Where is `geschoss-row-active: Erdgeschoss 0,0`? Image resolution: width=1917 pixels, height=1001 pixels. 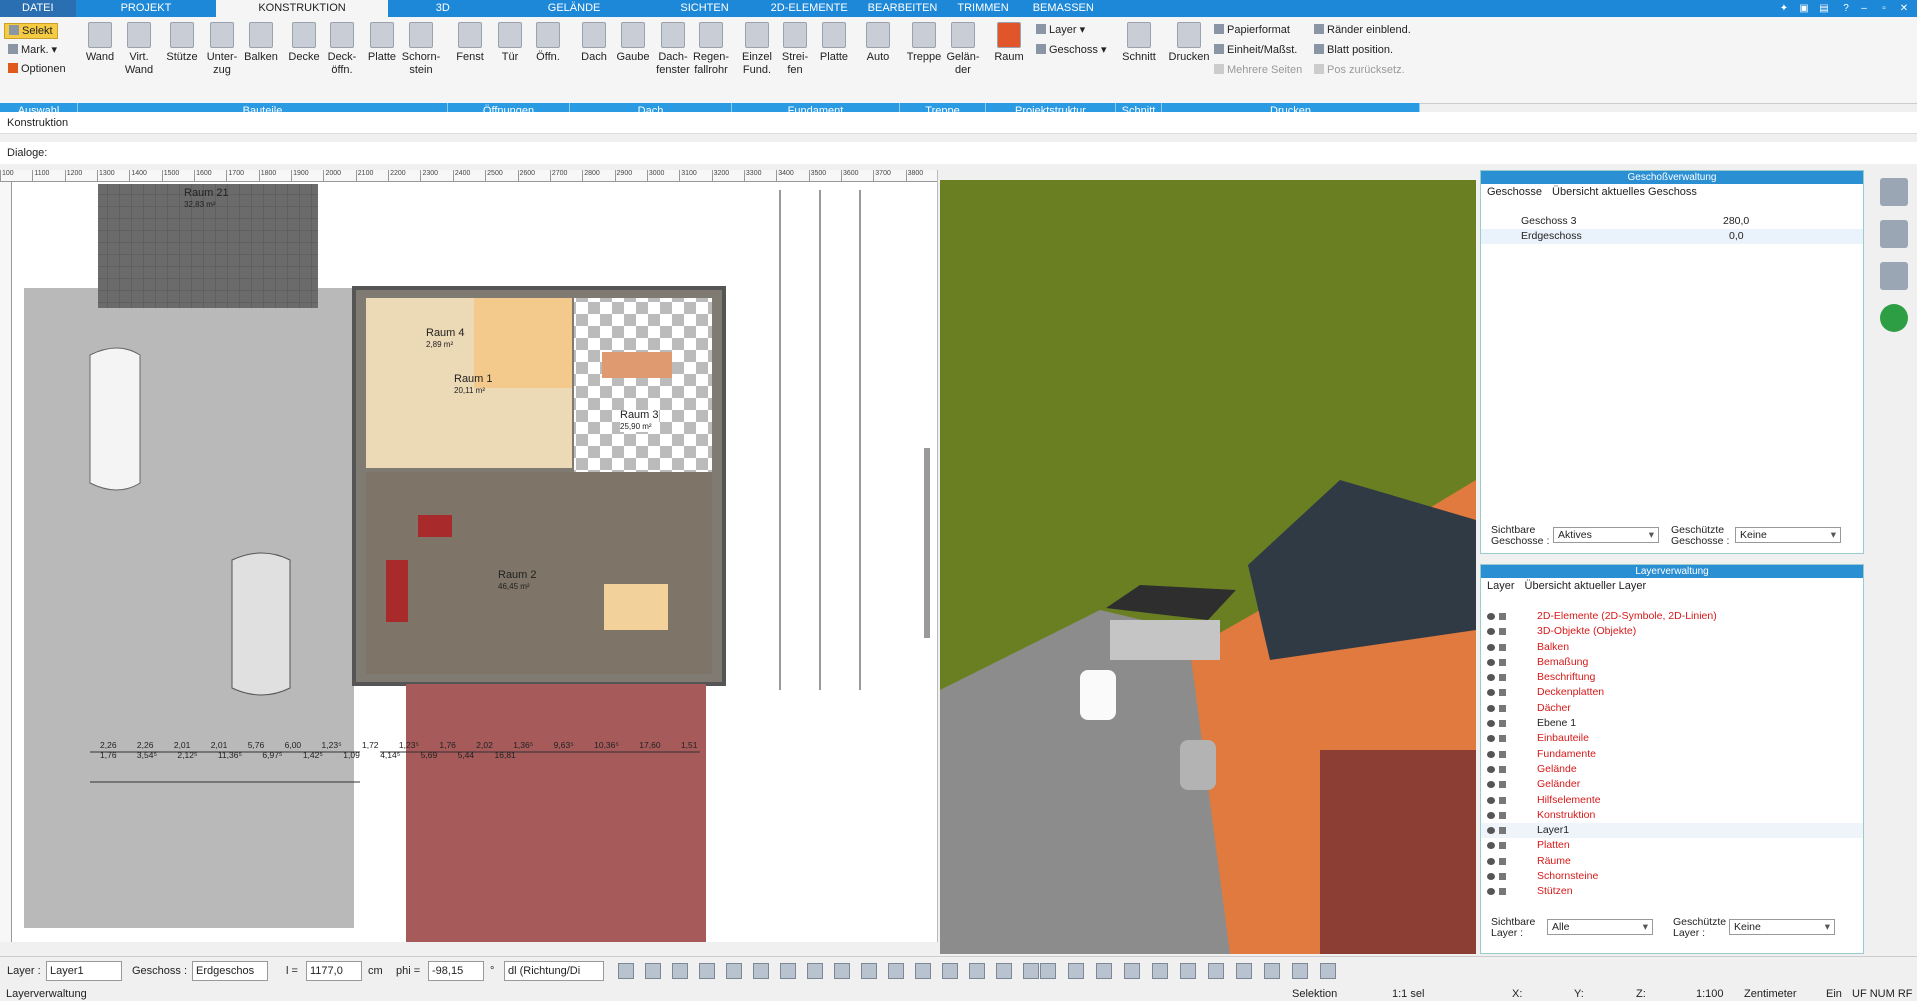 geschoss-row-active: Erdgeschoss 0,0 is located at coordinates (1672, 236).